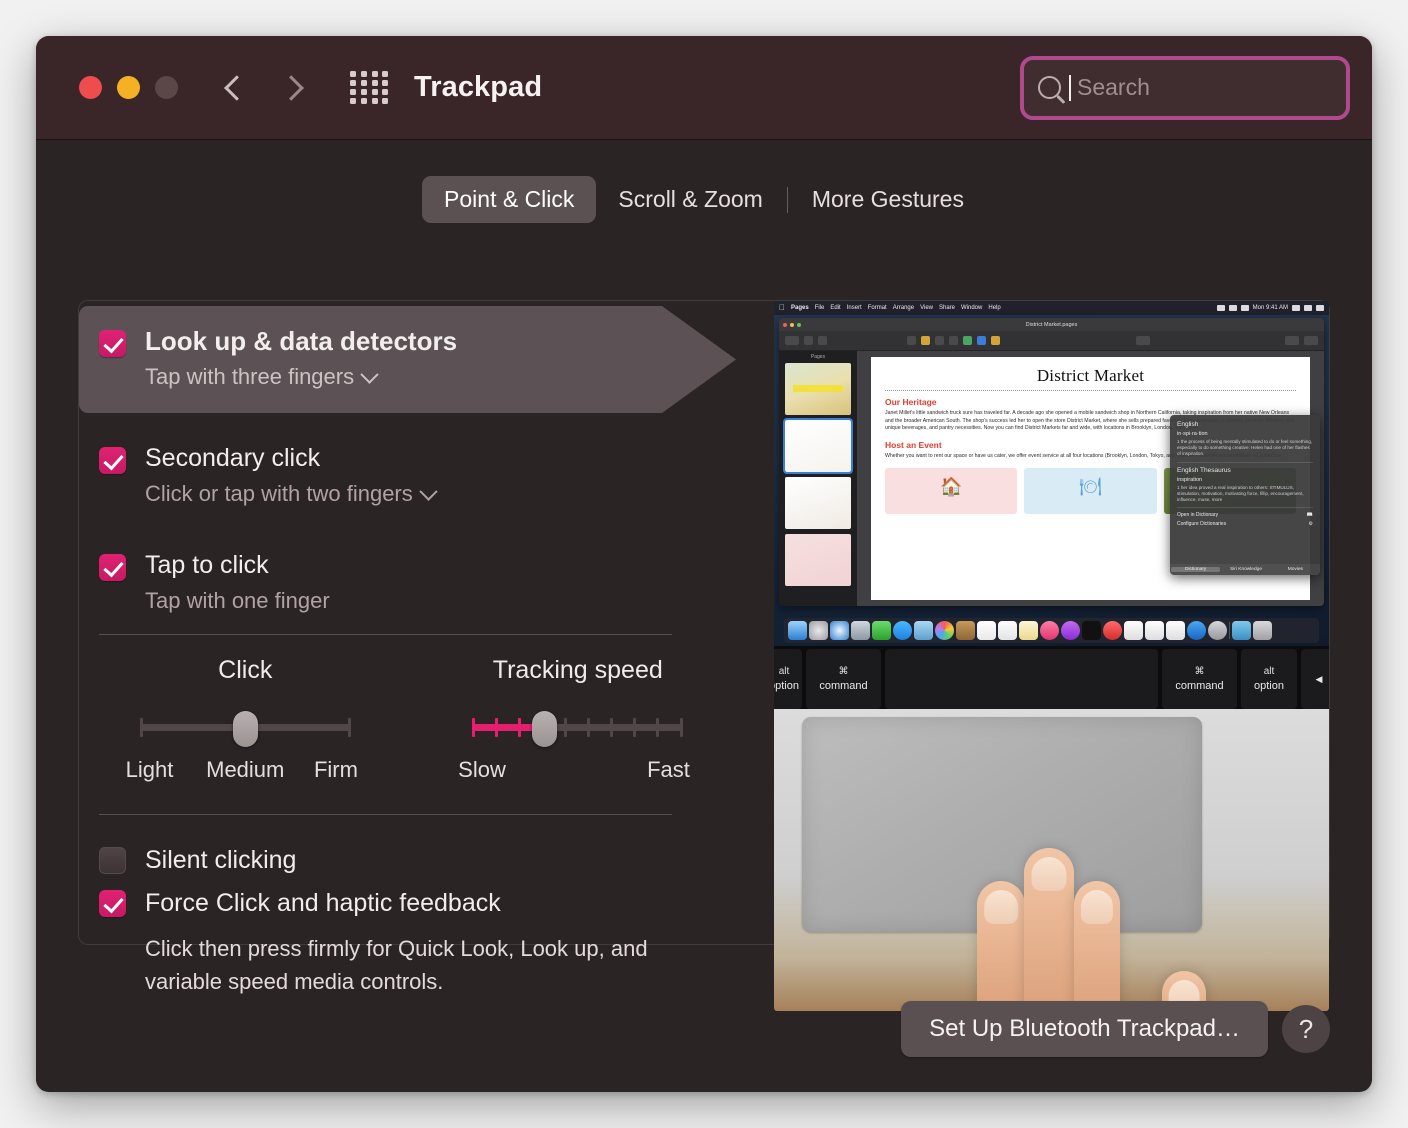 The width and height of the screenshot is (1408, 1128). What do you see at coordinates (1306, 1029) in the screenshot?
I see `help-button: ?` at bounding box center [1306, 1029].